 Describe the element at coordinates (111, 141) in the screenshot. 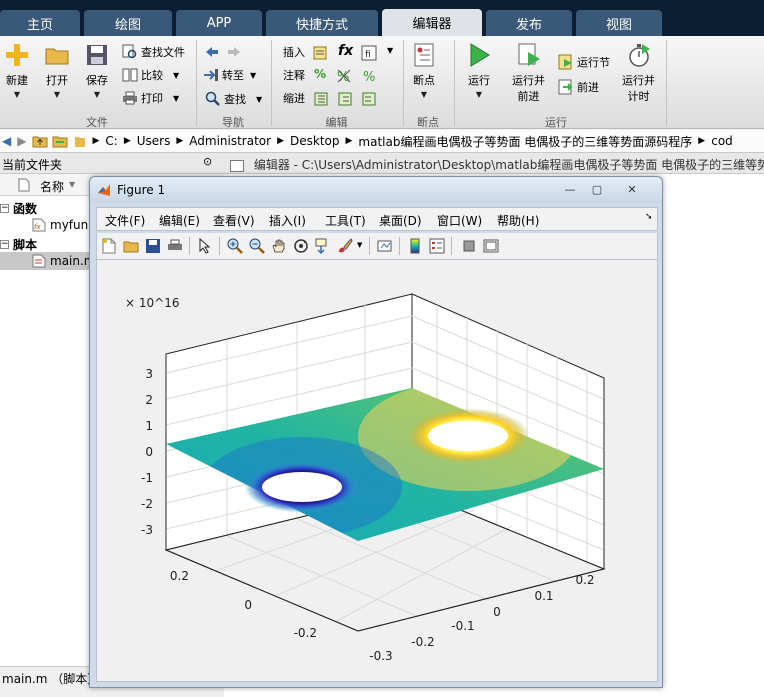

I see `crumb-drive: C:` at that location.